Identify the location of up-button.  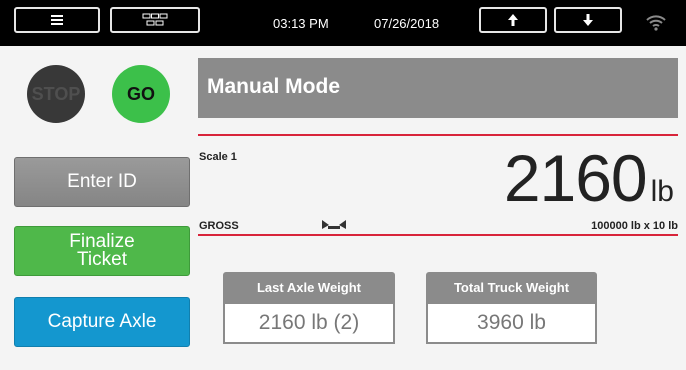
(513, 20).